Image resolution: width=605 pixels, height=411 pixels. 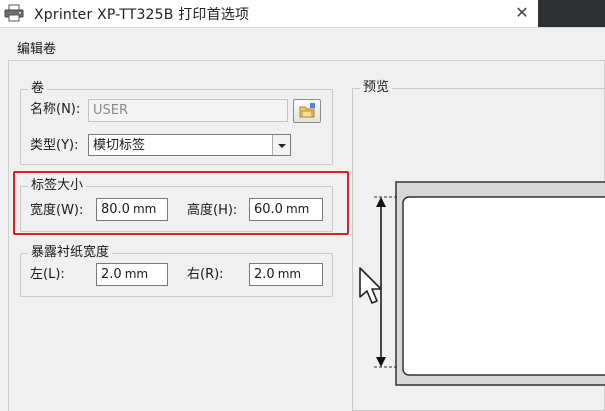 I want to click on right-field: 2.0 mm, so click(x=286, y=274).